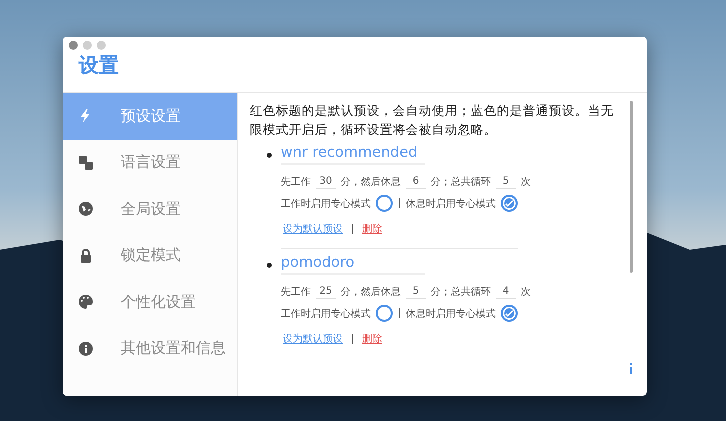 This screenshot has height=421, width=726. Describe the element at coordinates (86, 209) in the screenshot. I see `globe-icon` at that location.